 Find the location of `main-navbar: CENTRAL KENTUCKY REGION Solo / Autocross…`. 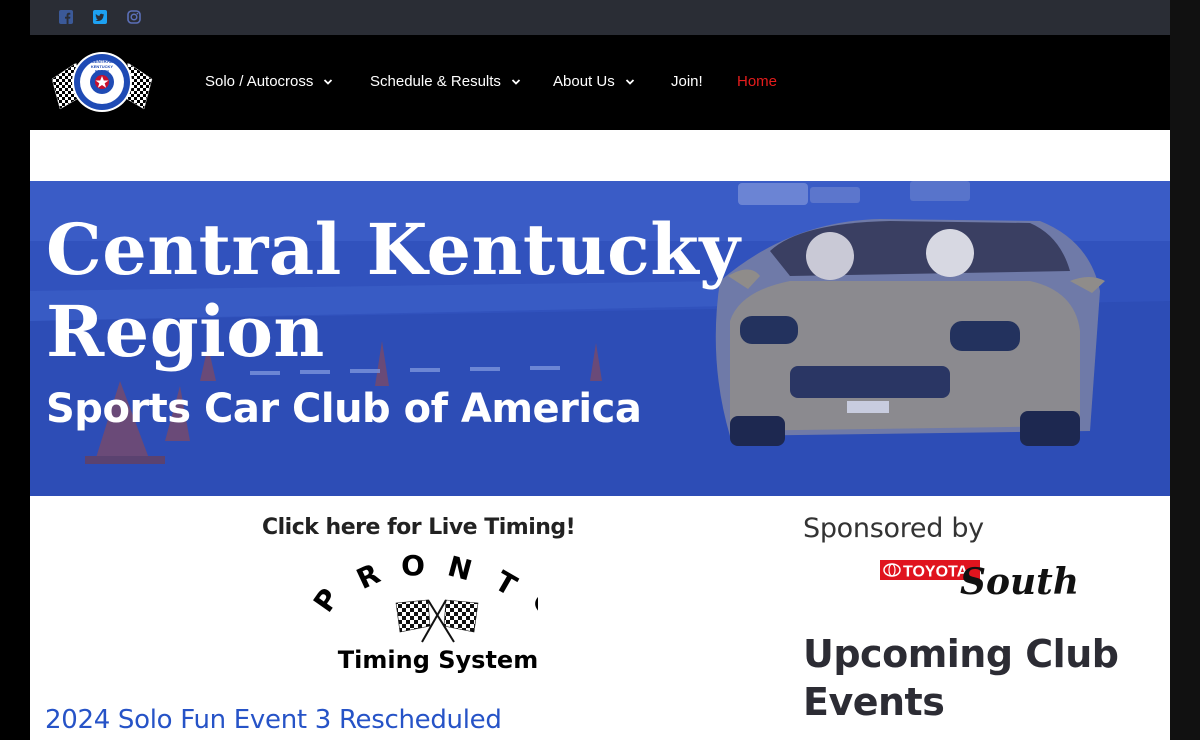

main-navbar: CENTRAL KENTUCKY REGION Solo / Autocross… is located at coordinates (600, 82).